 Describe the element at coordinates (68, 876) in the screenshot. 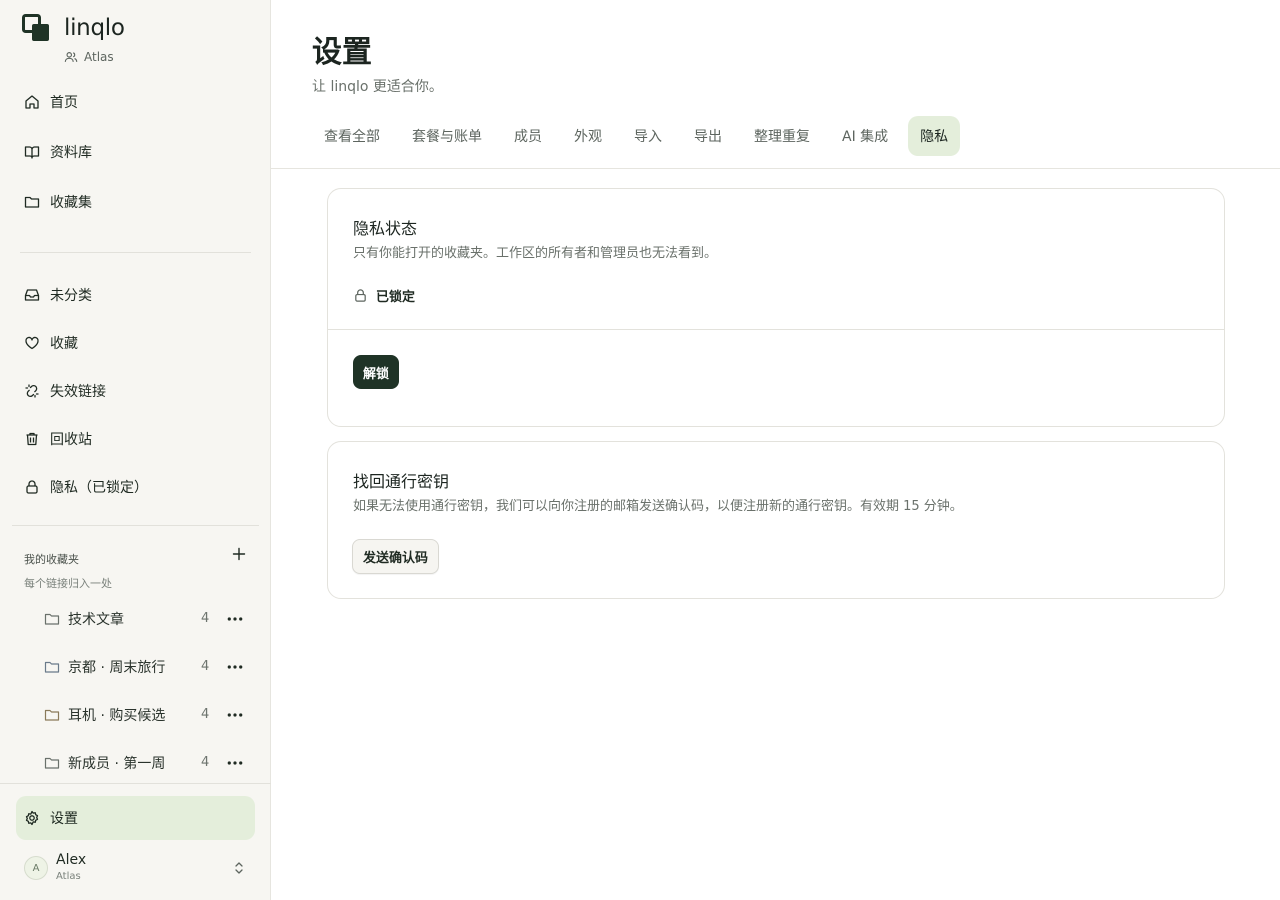

I see `user-workspace: Atlas` at that location.